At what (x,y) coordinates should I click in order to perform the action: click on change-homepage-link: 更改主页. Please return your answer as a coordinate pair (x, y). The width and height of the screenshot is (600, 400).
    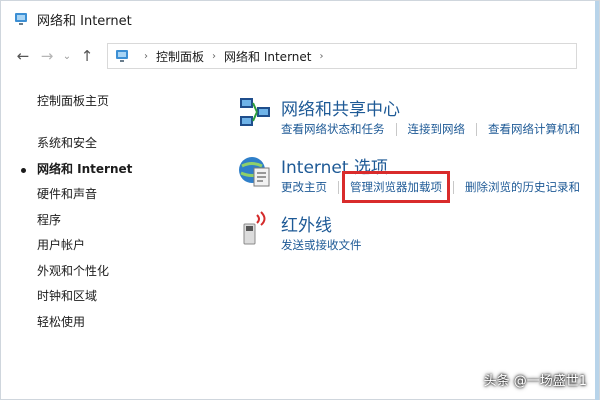
    Looking at the image, I should click on (304, 187).